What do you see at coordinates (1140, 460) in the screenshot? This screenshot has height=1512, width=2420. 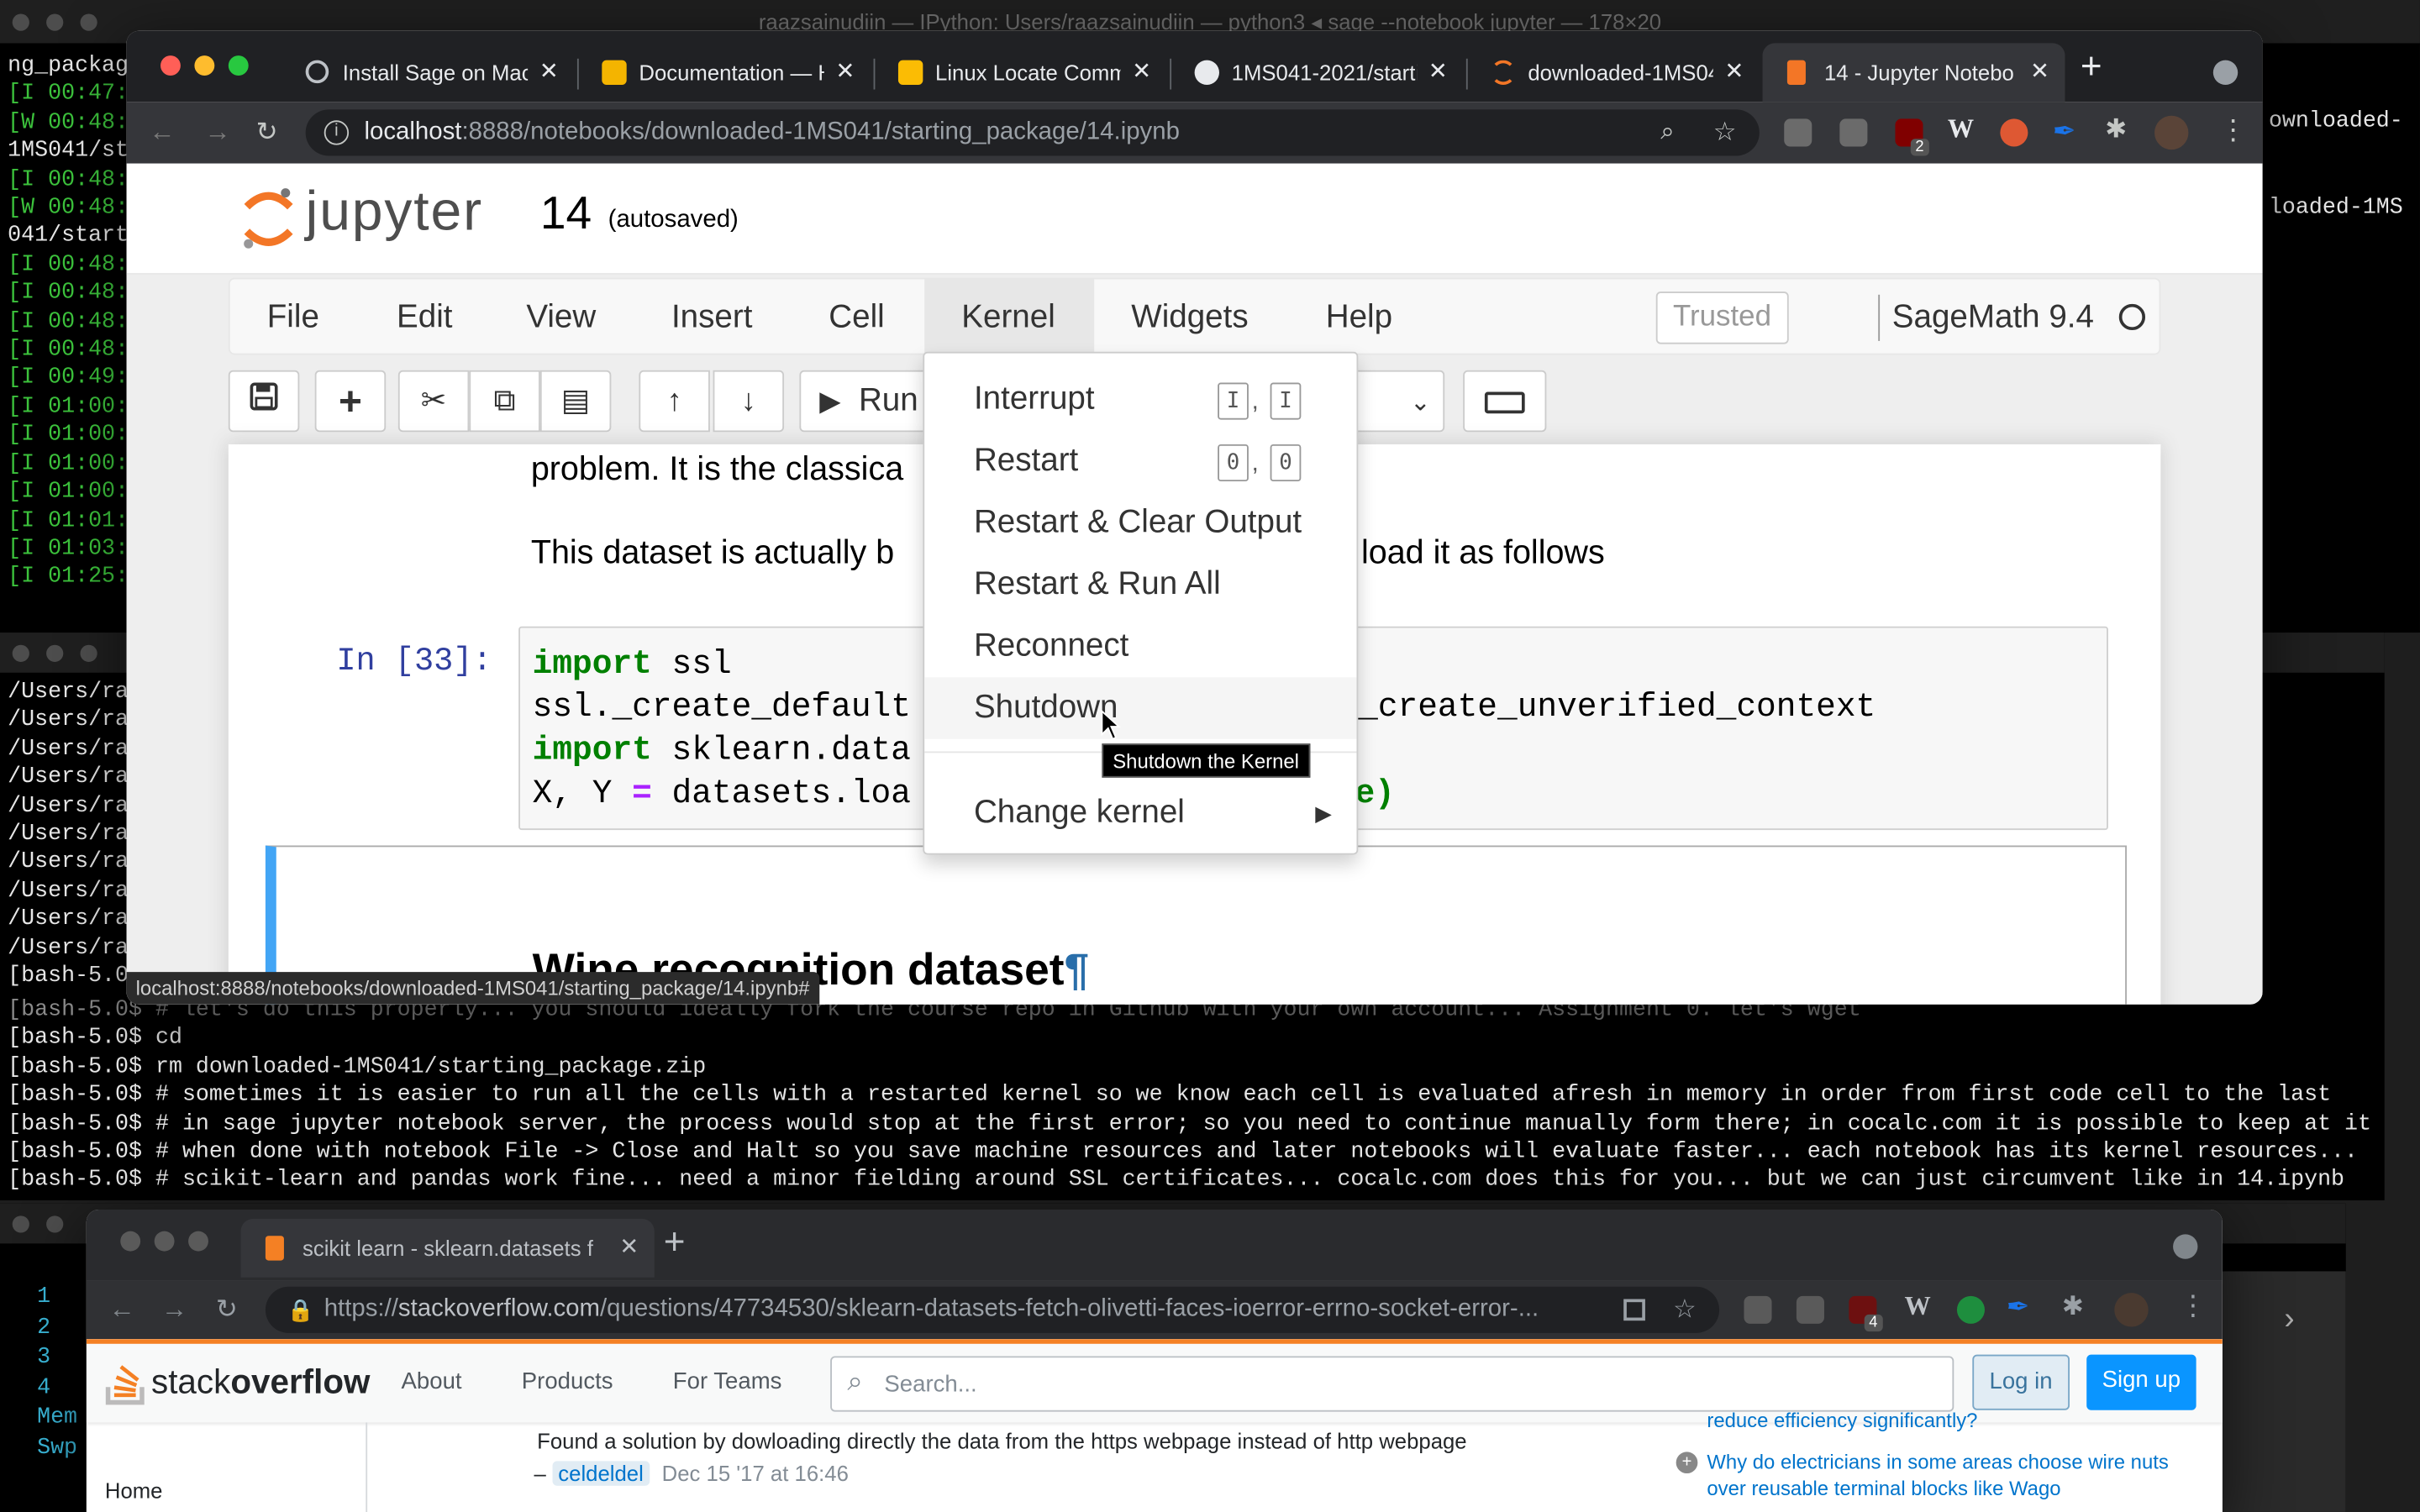 I see `menu-item-restart: Restart 0 , 0` at bounding box center [1140, 460].